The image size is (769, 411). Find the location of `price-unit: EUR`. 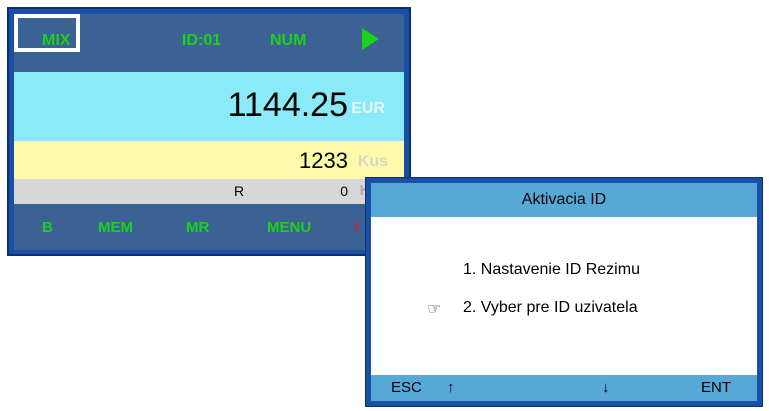

price-unit: EUR is located at coordinates (368, 108).